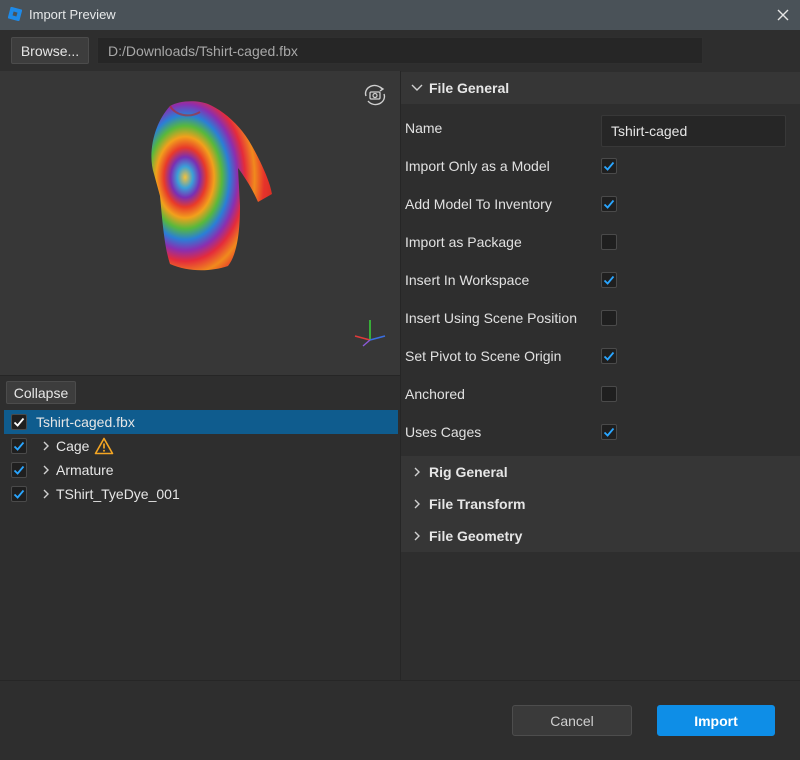 This screenshot has width=800, height=760. Describe the element at coordinates (118, 494) in the screenshot. I see `tree-item-label: TShirt_TyeDye_001` at that location.